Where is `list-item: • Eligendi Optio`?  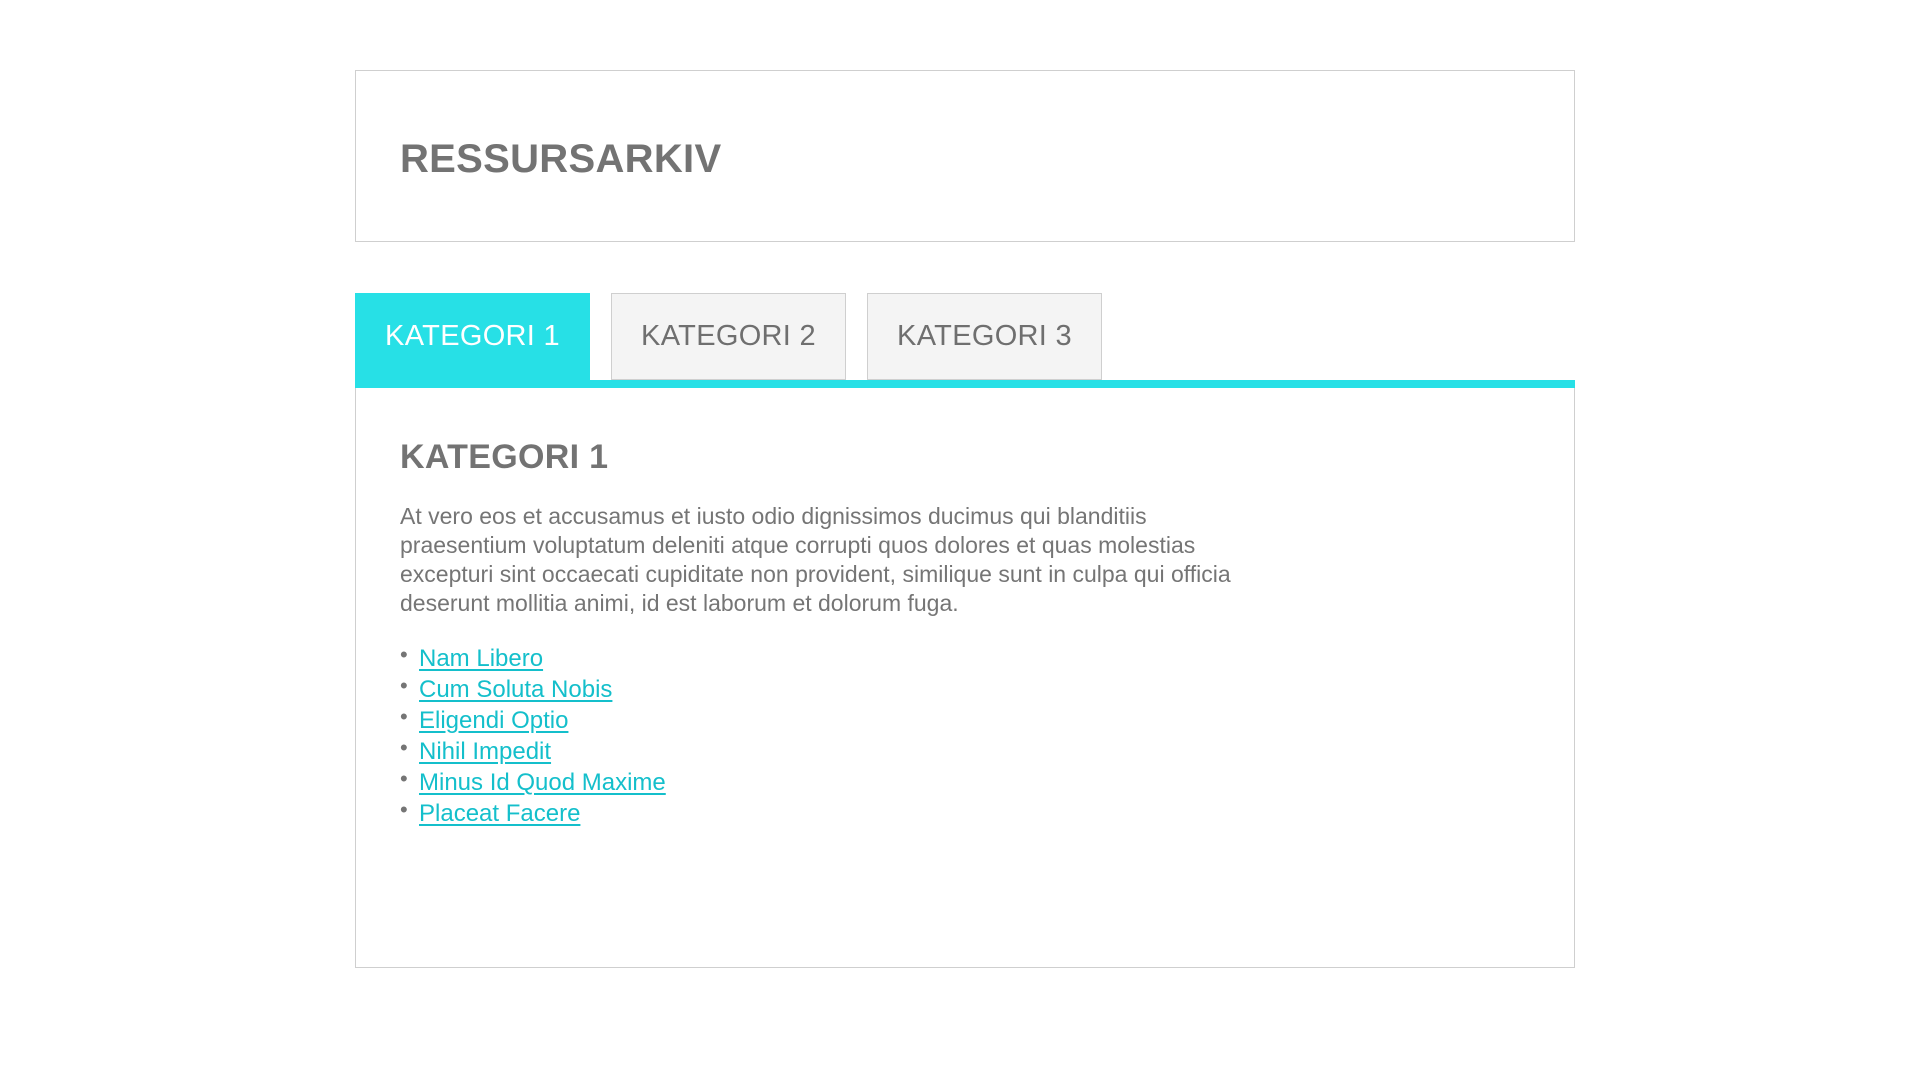 list-item: • Eligendi Optio is located at coordinates (533, 720).